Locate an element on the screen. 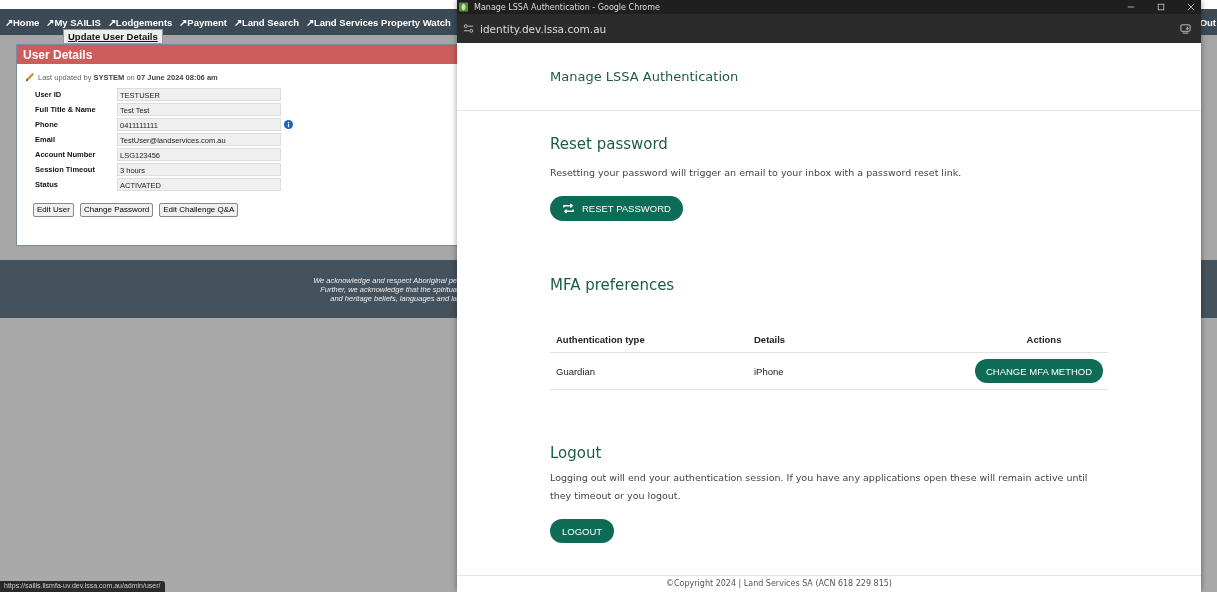 The height and width of the screenshot is (592, 1217). window-title: Manage LSSA Authentication - Google Chrome is located at coordinates (567, 7).